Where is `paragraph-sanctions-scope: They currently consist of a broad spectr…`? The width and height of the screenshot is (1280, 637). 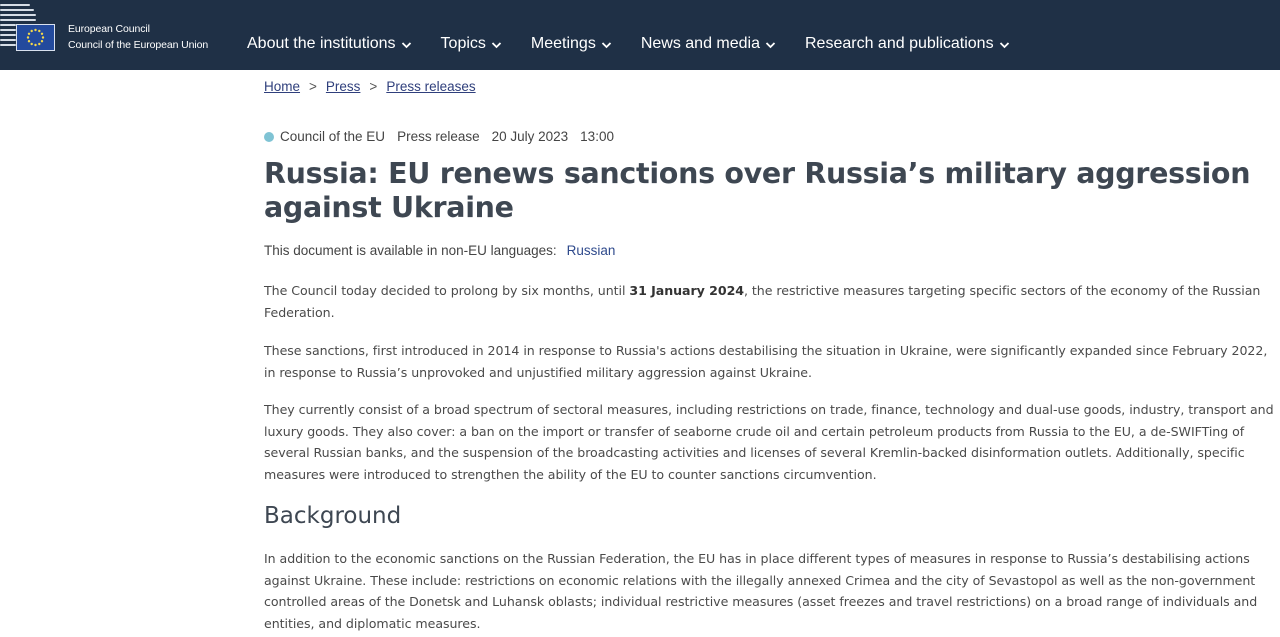
paragraph-sanctions-scope: They currently consist of a broad spectr… is located at coordinates (769, 442).